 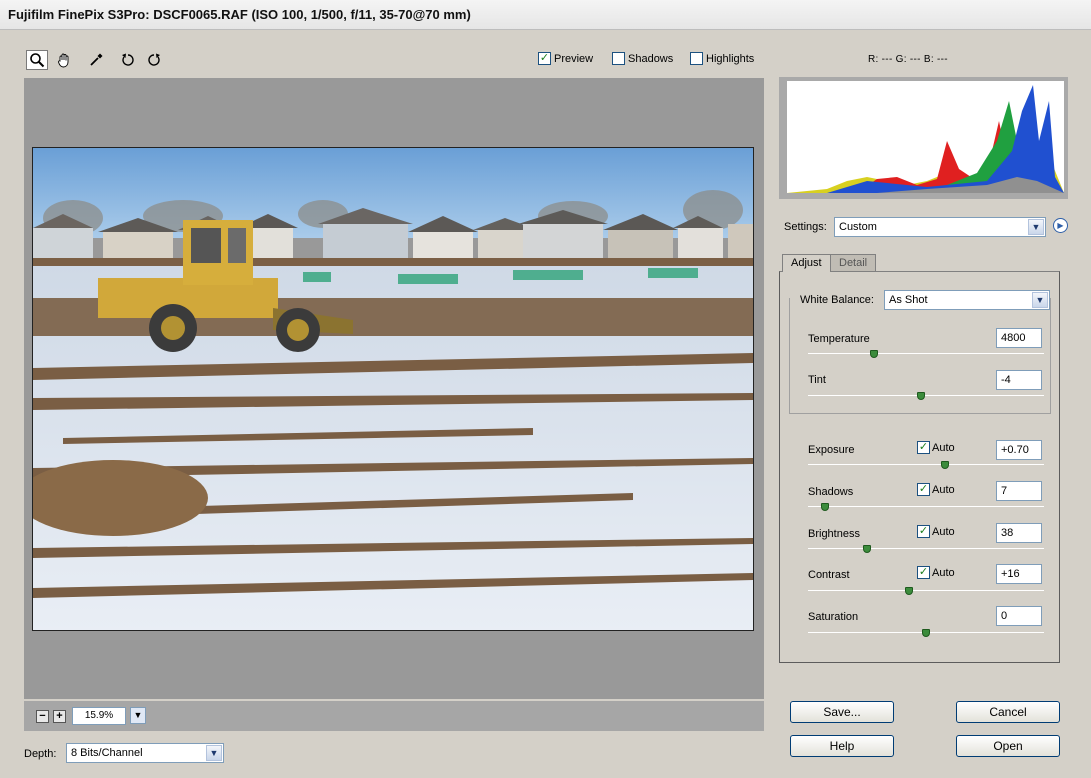 What do you see at coordinates (1019, 491) in the screenshot?
I see `shadows-input: 7` at bounding box center [1019, 491].